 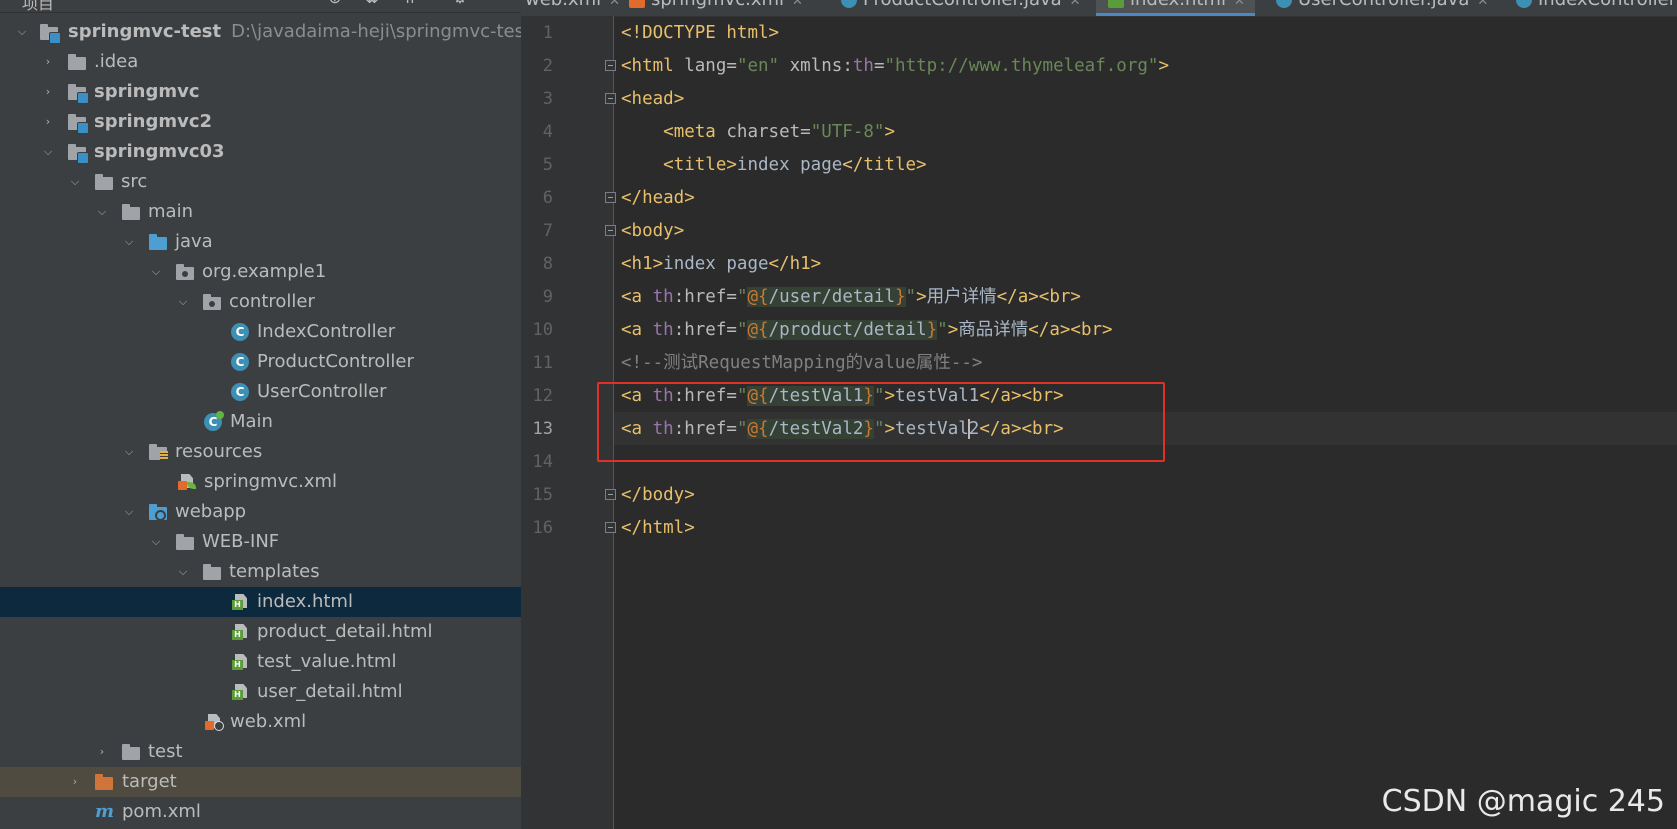 I want to click on code-line: <body>, so click(x=652, y=231).